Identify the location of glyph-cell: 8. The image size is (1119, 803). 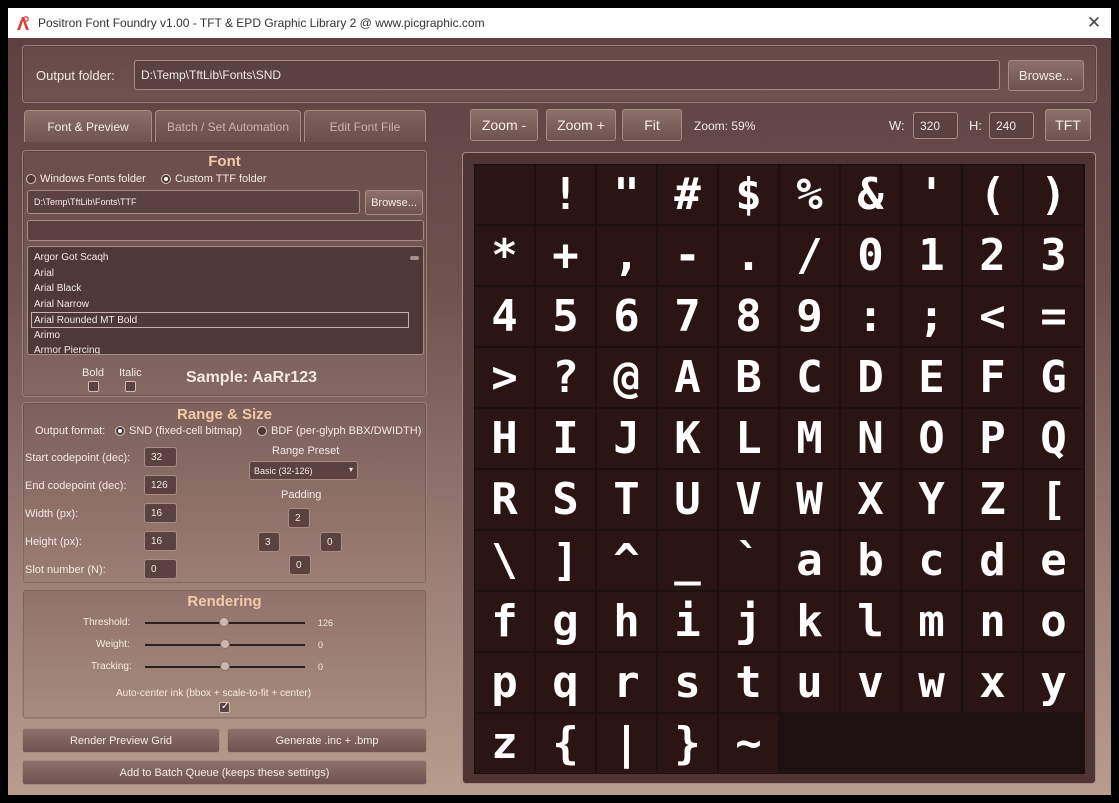
(748, 316).